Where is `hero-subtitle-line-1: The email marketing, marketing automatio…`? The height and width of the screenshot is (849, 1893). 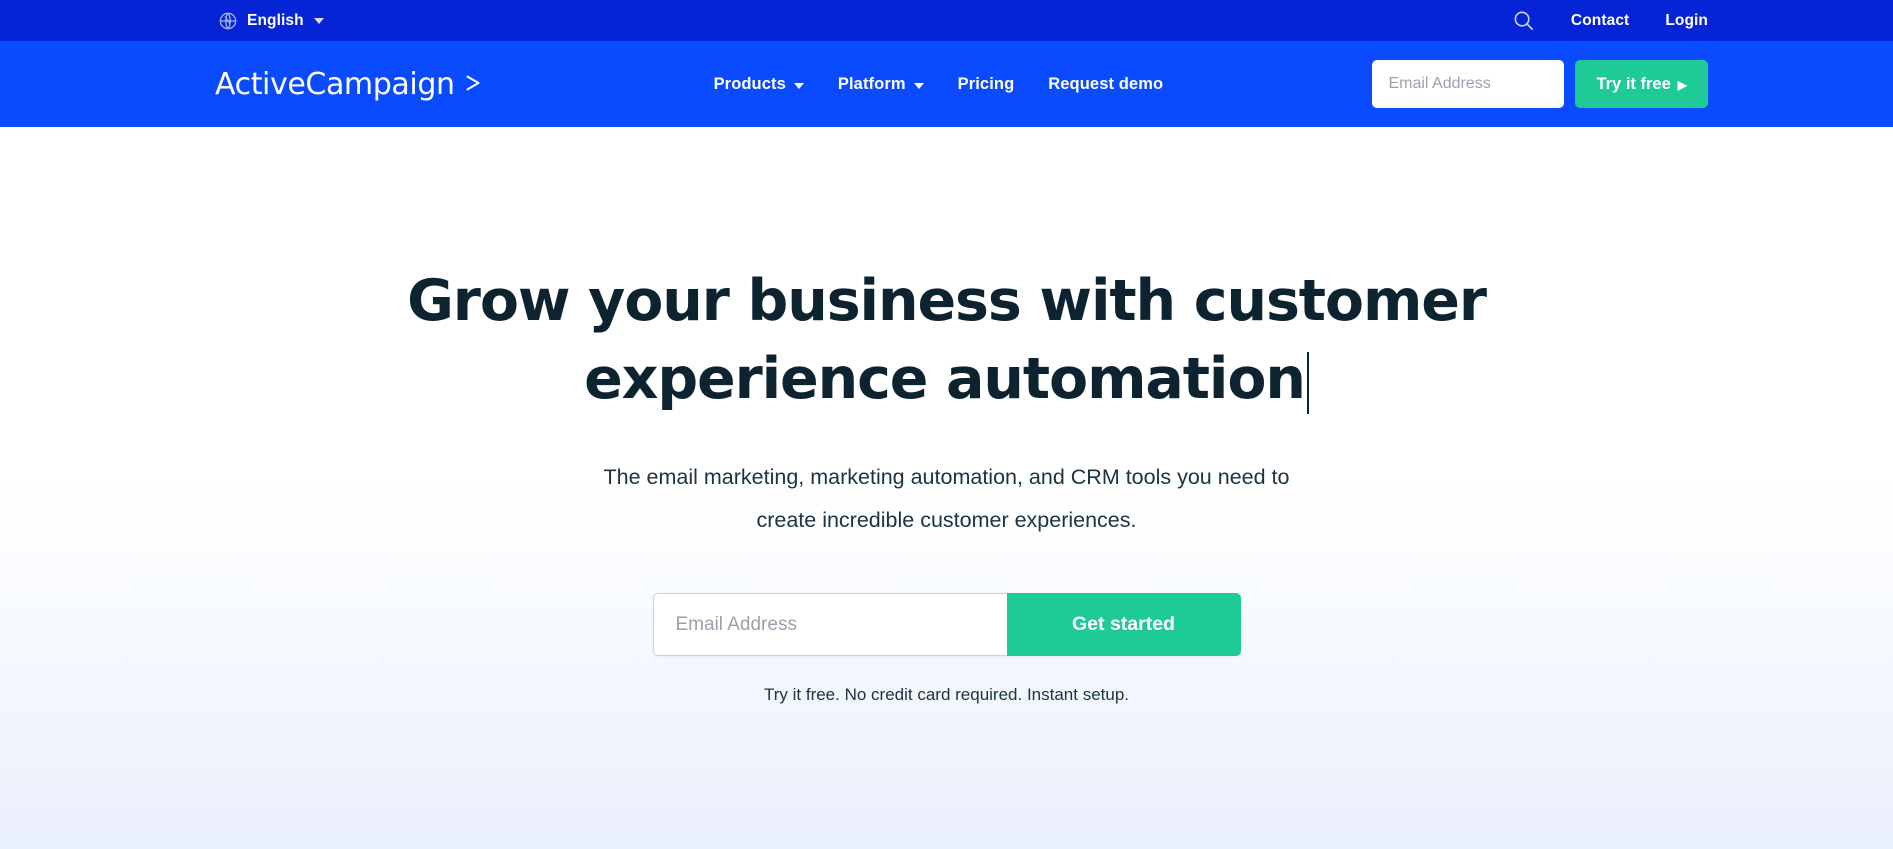
hero-subtitle-line-1: The email marketing, marketing automatio… is located at coordinates (946, 477).